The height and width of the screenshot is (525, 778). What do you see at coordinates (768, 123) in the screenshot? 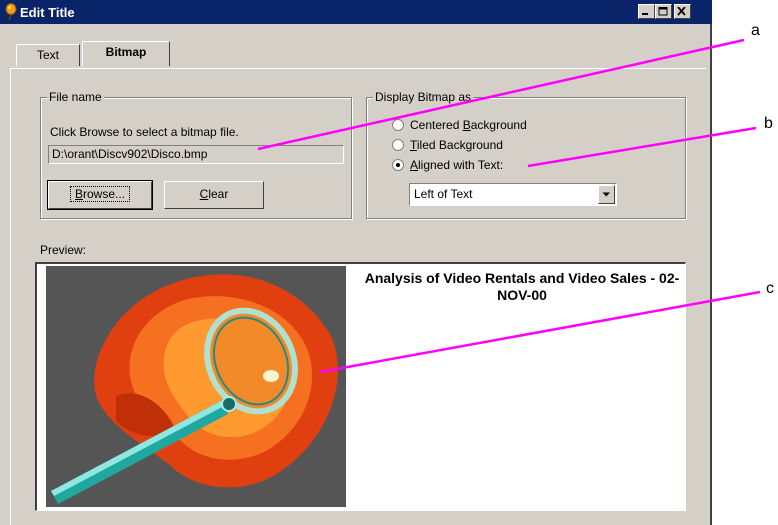
I see `callout-label-b: b` at bounding box center [768, 123].